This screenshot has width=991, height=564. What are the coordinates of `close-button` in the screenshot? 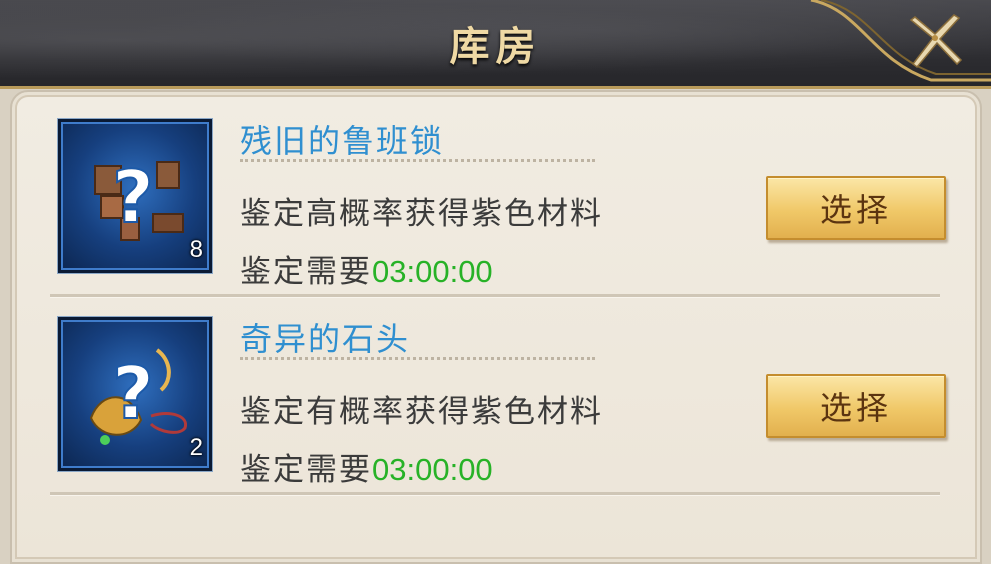 It's located at (935, 42).